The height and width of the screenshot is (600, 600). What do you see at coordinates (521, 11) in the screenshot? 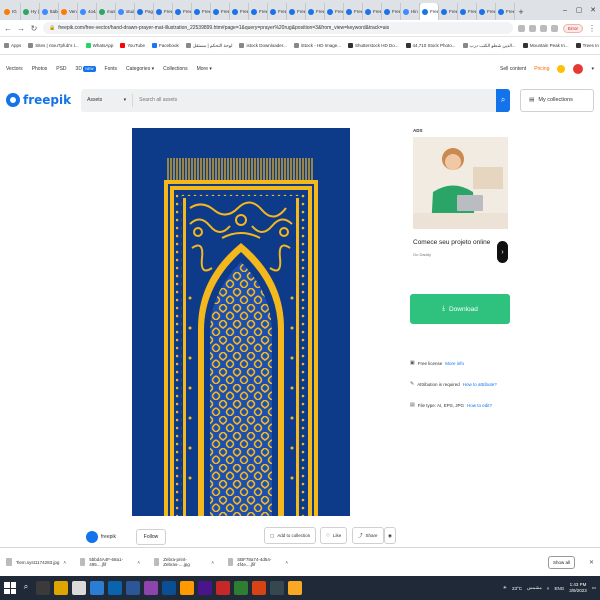
I see `new-tab-icon: +` at bounding box center [521, 11].